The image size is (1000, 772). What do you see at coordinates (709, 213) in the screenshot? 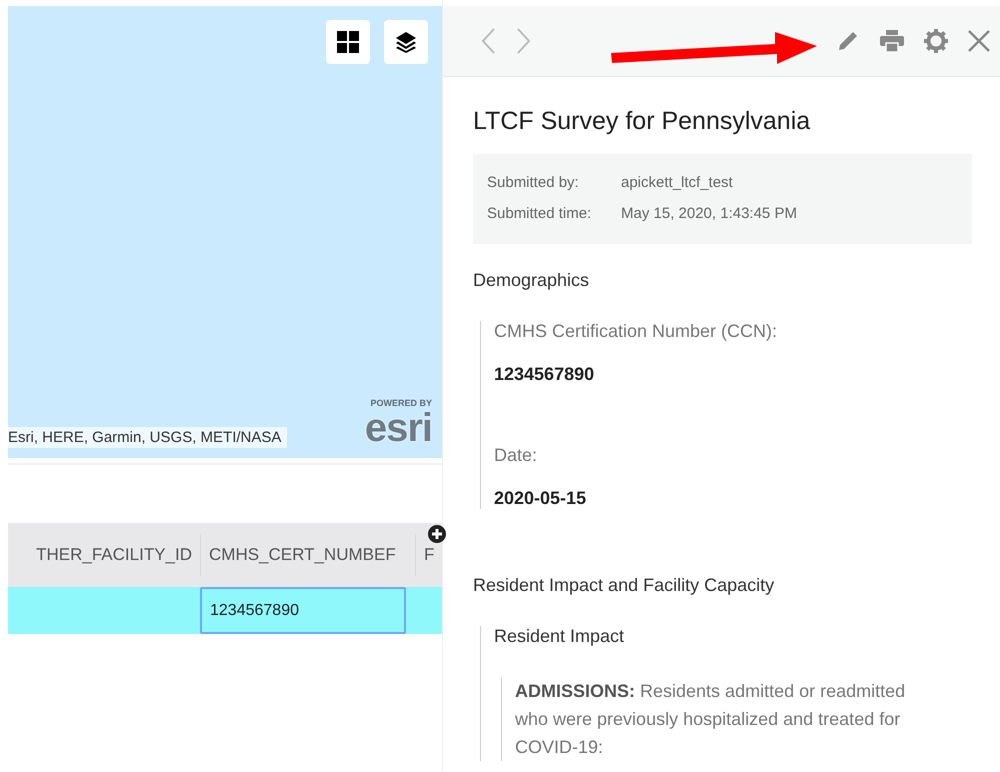
I see `meta-value: May 15, 2020, 1:43:45 PM` at bounding box center [709, 213].